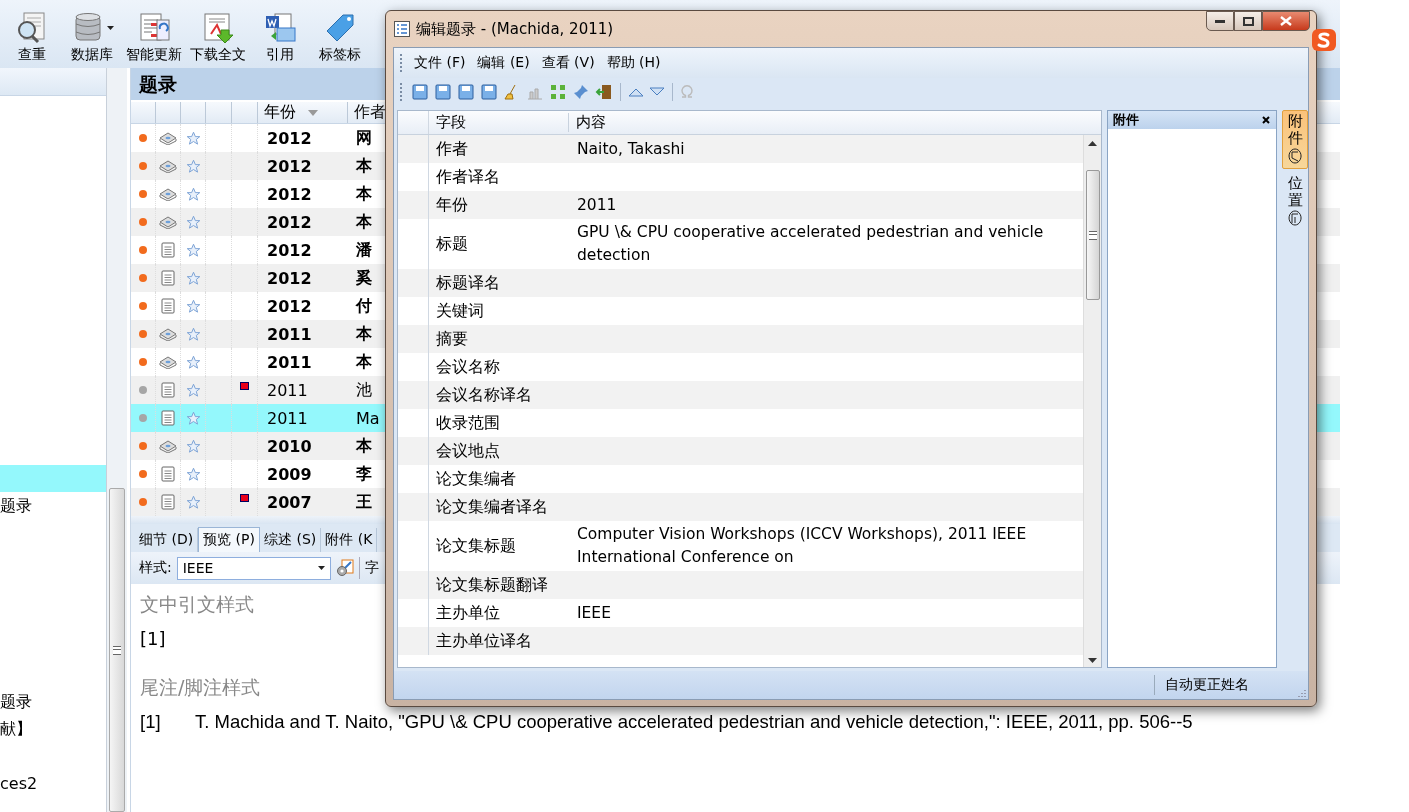 The height and width of the screenshot is (812, 1409). Describe the element at coordinates (200, 687) in the screenshot. I see `section-heading: 尾注/脚注样式` at that location.